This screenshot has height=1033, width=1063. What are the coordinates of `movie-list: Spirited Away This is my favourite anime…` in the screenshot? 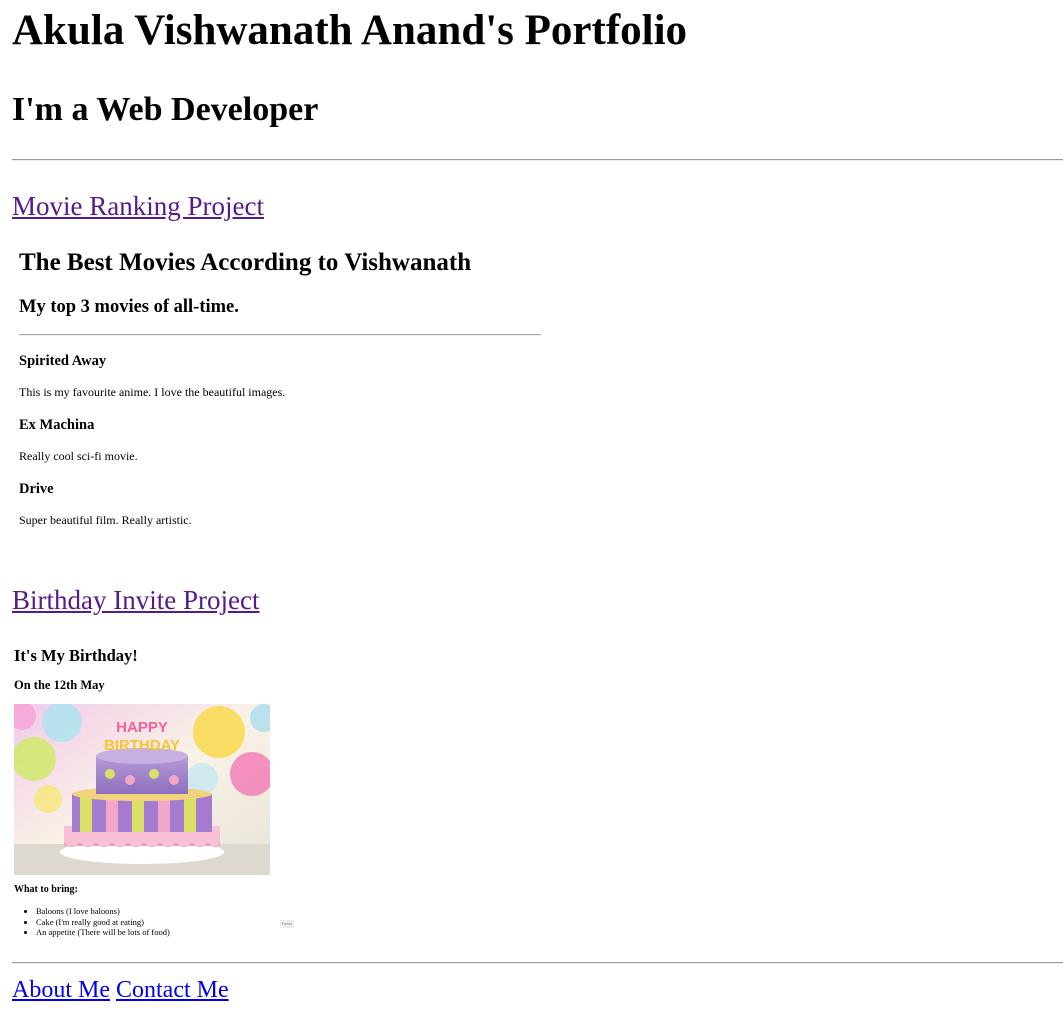 It's located at (279, 448).